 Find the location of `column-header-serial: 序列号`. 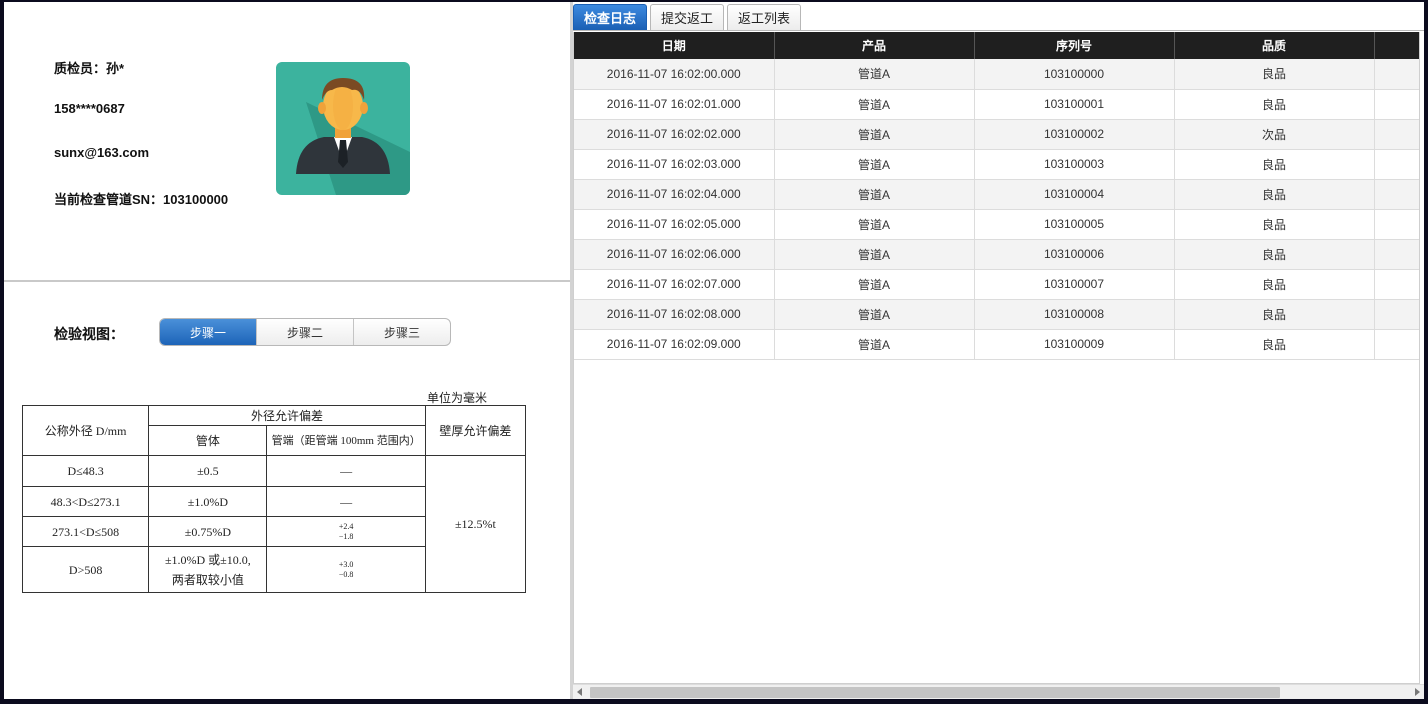

column-header-serial: 序列号 is located at coordinates (1074, 45).